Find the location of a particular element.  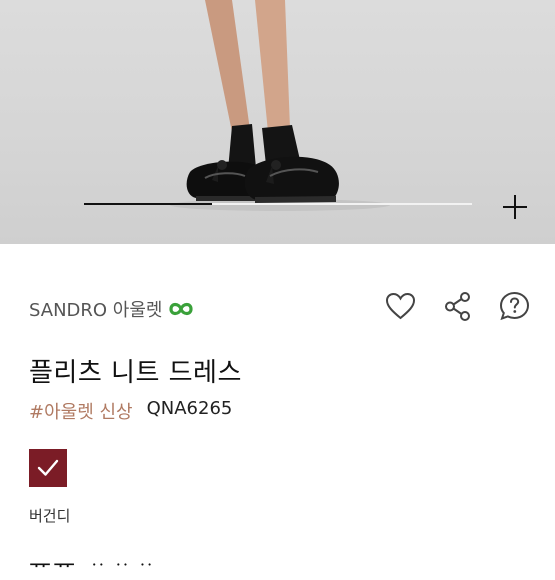

like-button is located at coordinates (400, 306).